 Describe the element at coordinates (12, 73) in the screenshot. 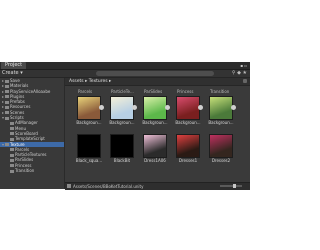

I see `create-button: Create ▾` at that location.